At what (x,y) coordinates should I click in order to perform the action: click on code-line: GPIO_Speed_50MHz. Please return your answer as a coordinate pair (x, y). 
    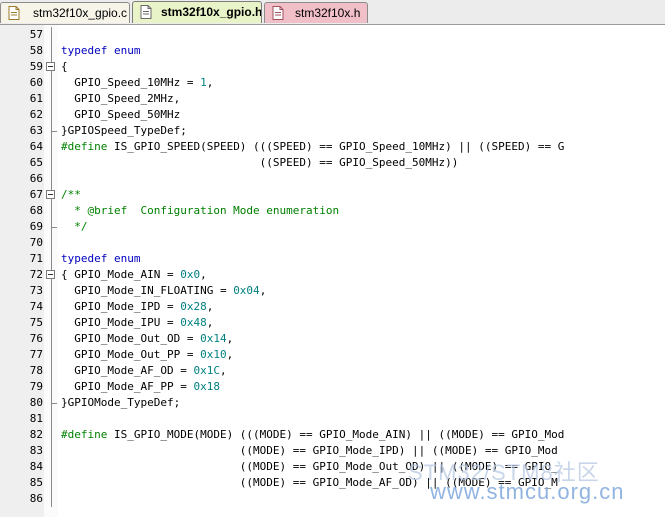
    Looking at the image, I should click on (120, 115).